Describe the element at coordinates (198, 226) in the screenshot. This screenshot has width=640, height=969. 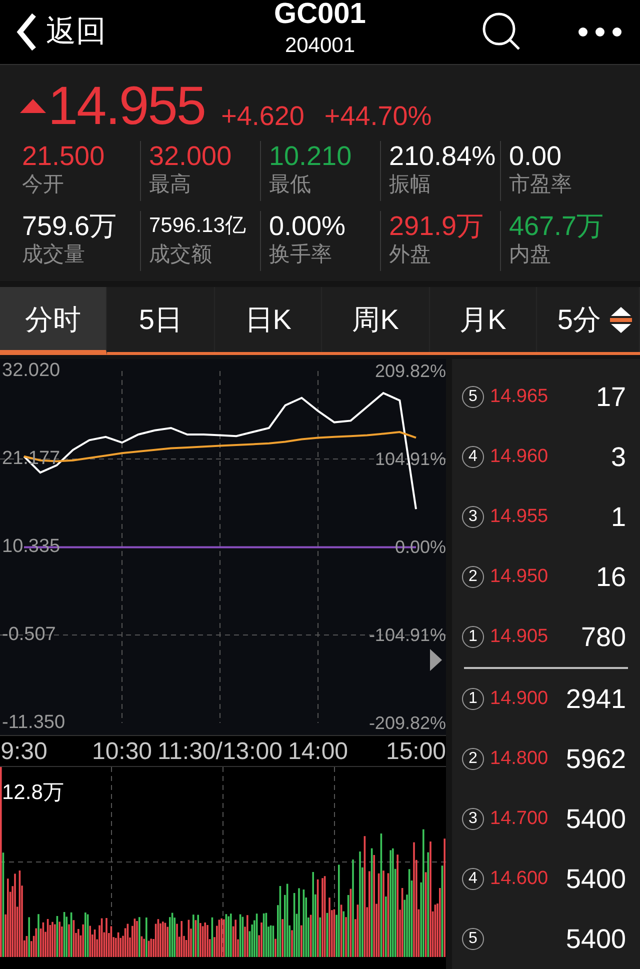
I see `stat-value: 7596.13亿` at that location.